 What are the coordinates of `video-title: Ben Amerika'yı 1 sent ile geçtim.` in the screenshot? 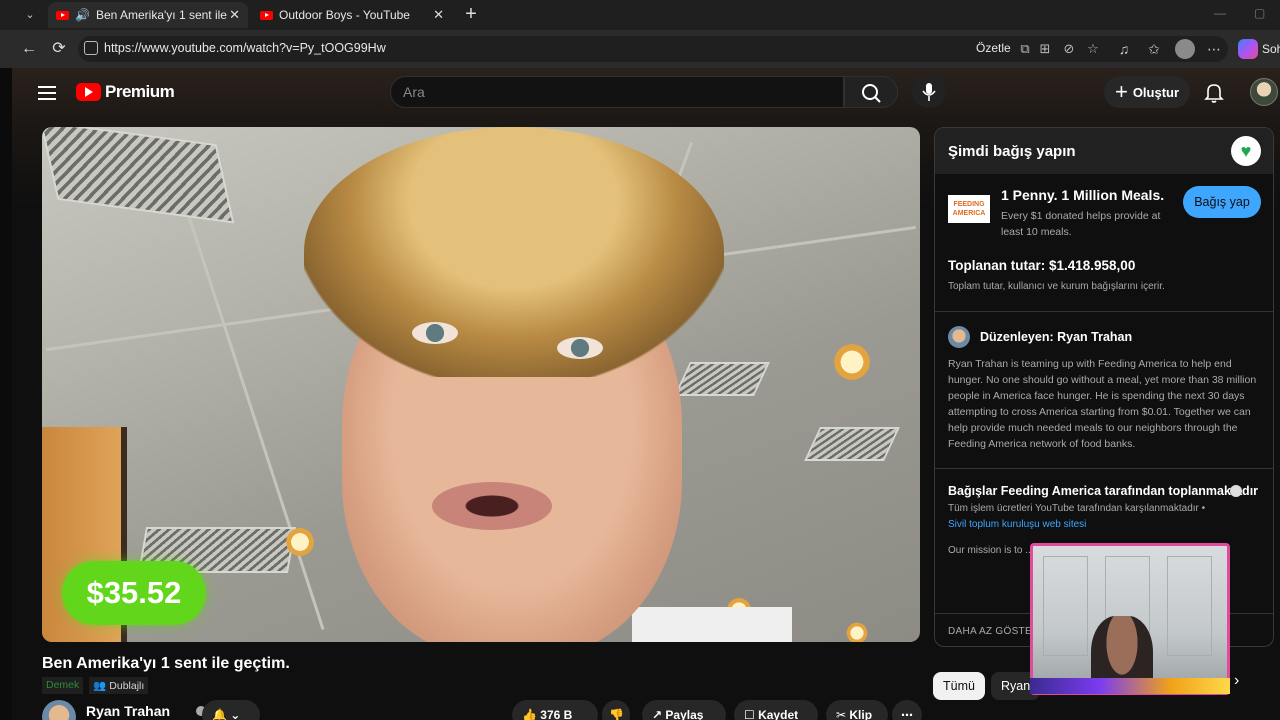 It's located at (166, 663).